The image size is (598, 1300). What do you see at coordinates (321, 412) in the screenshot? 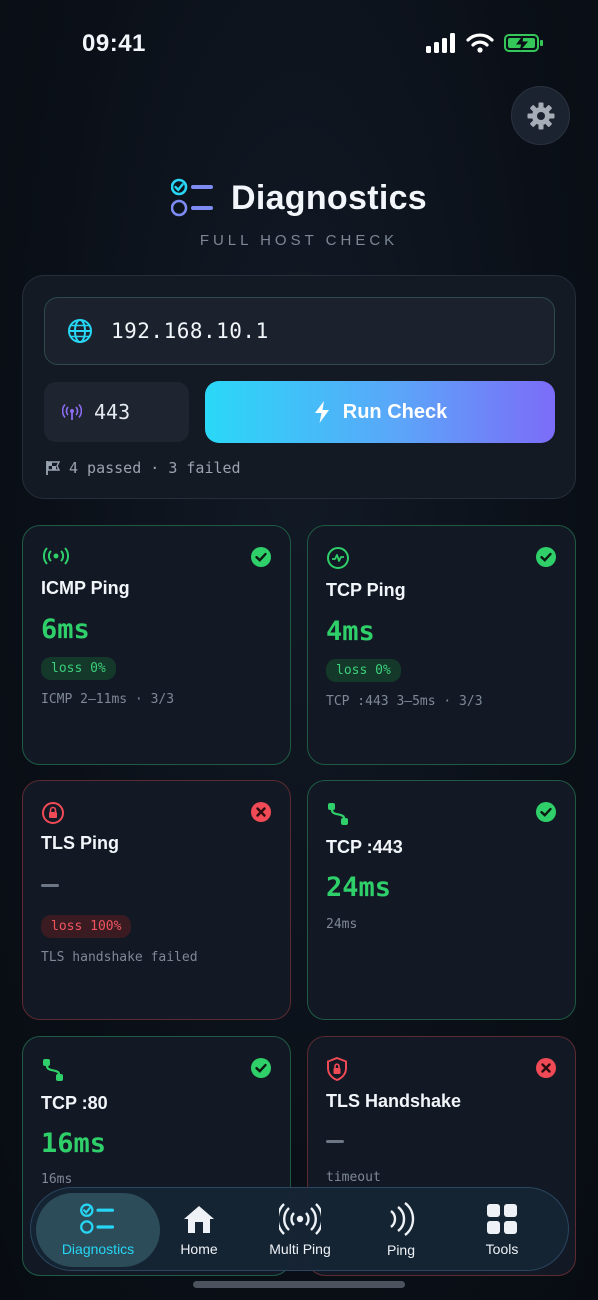
I see `bolt-icon` at bounding box center [321, 412].